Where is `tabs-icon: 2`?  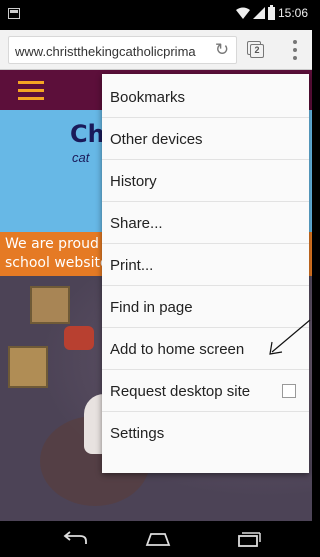 tabs-icon: 2 is located at coordinates (256, 50).